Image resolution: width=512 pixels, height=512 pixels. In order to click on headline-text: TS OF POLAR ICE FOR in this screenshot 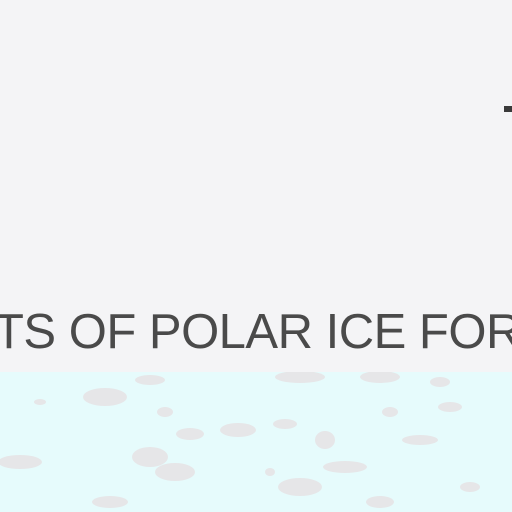, I will do `click(256, 332)`.